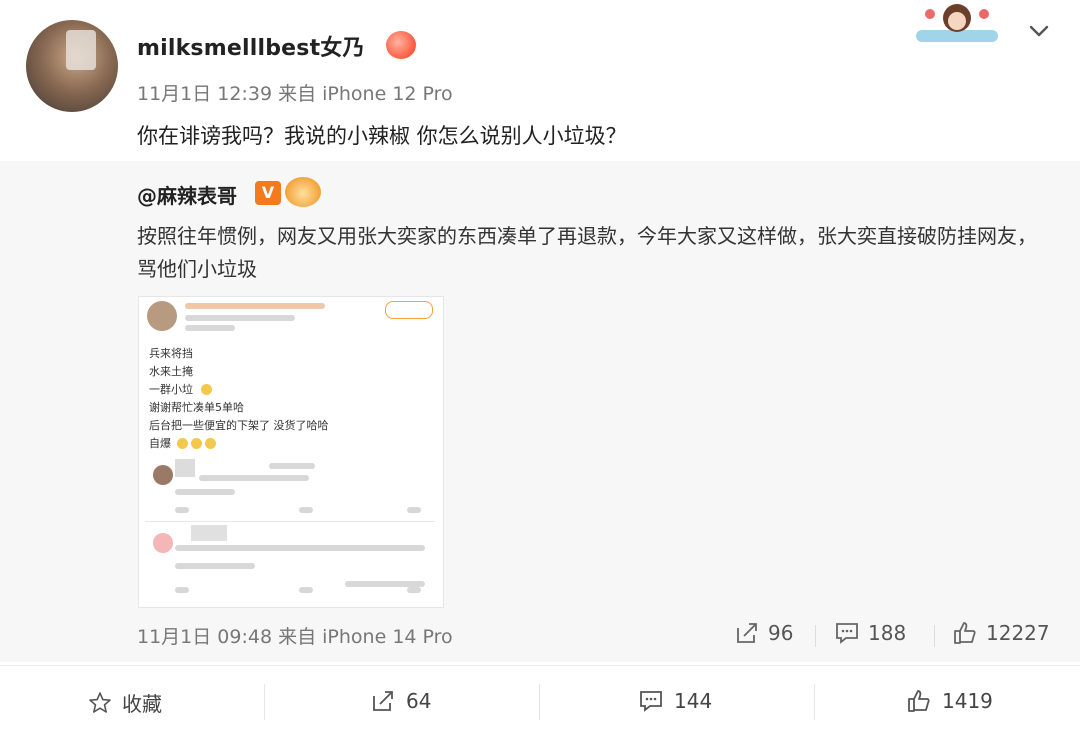 The width and height of the screenshot is (1080, 733). Describe the element at coordinates (187, 194) in the screenshot. I see `repost-username: @麻辣表哥` at that location.